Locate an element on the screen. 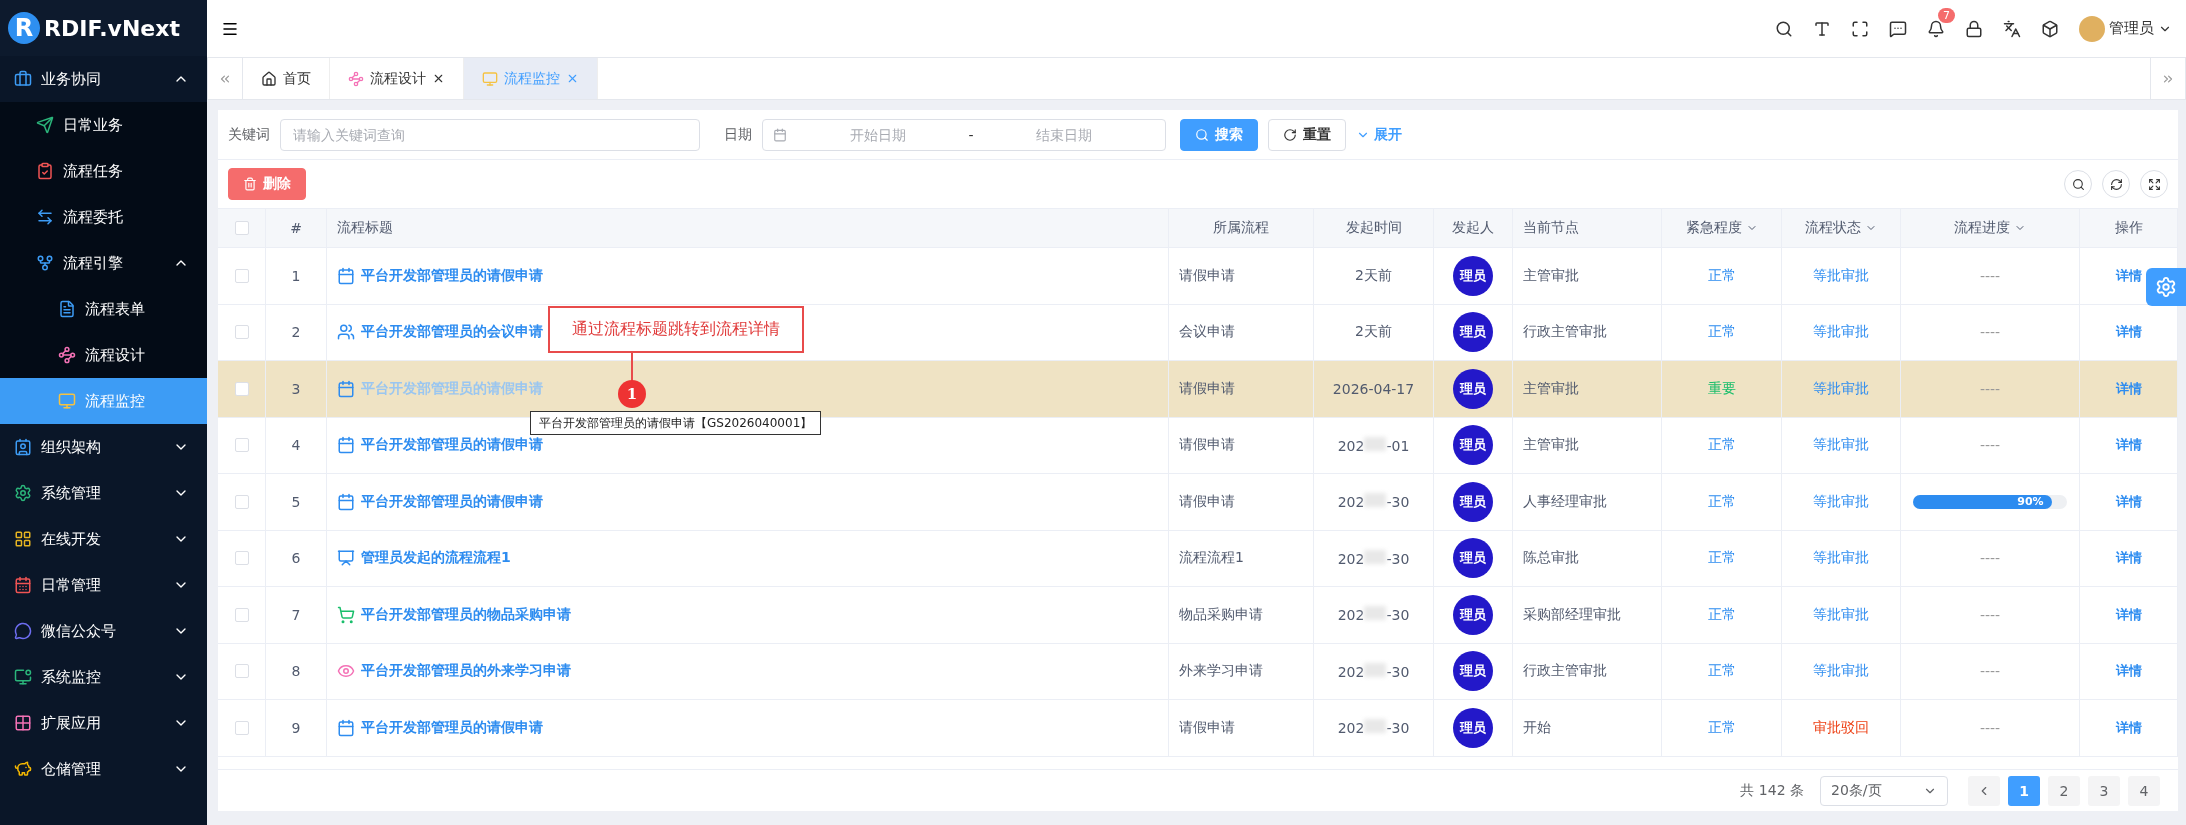 The image size is (2186, 825). lock-icon is located at coordinates (1974, 28).